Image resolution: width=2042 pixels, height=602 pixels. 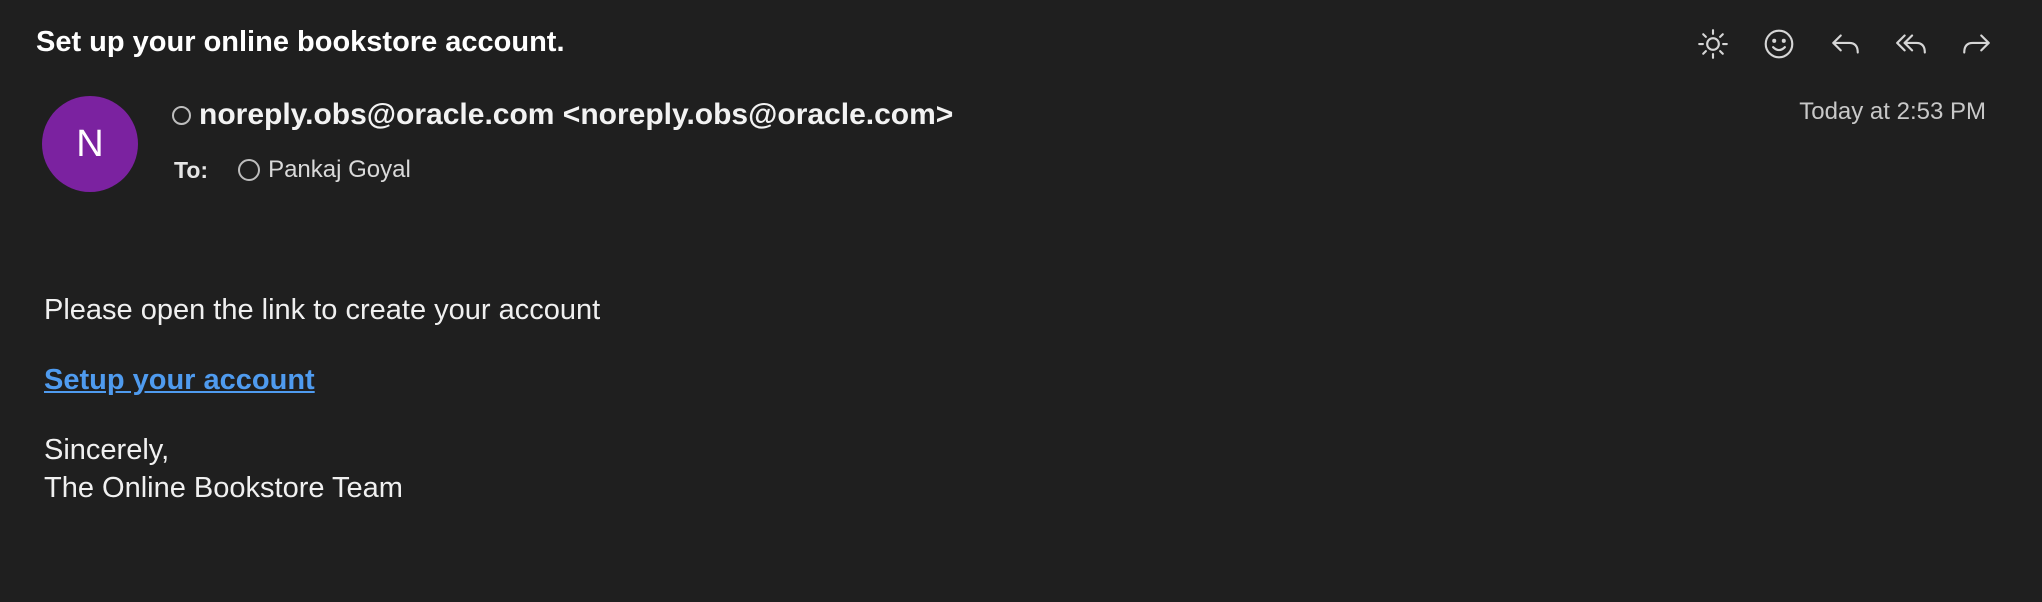 I want to click on forward-icon, so click(x=1976, y=44).